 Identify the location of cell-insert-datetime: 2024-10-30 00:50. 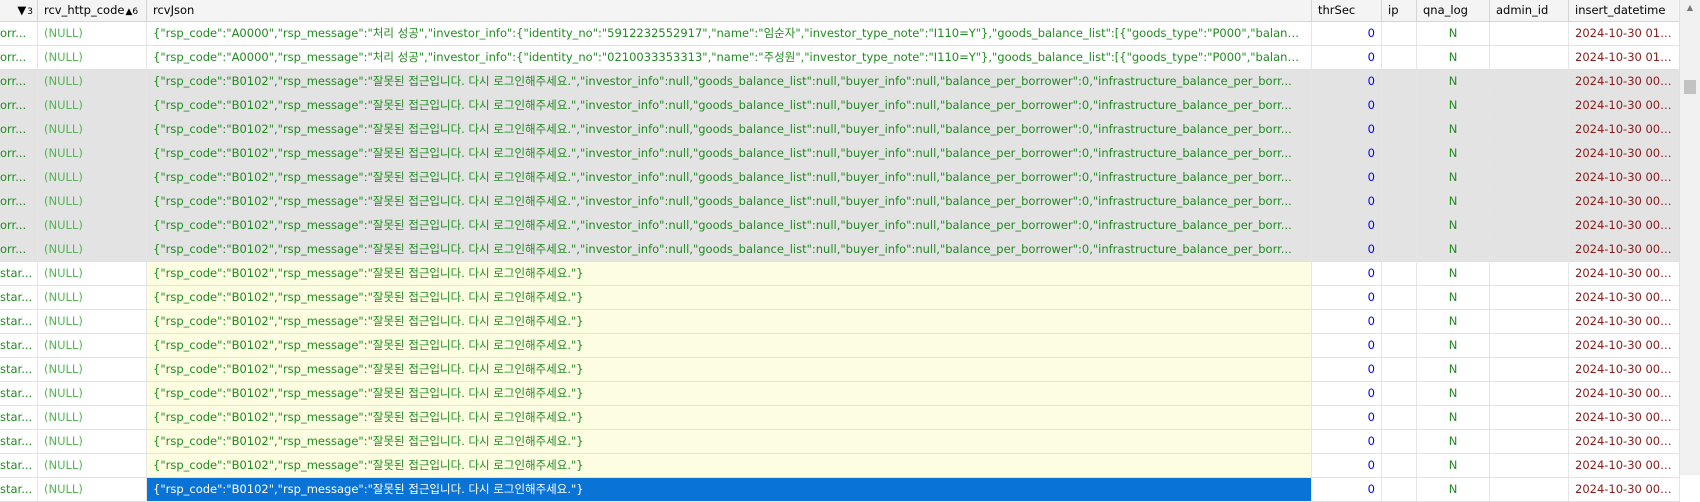
(1624, 81).